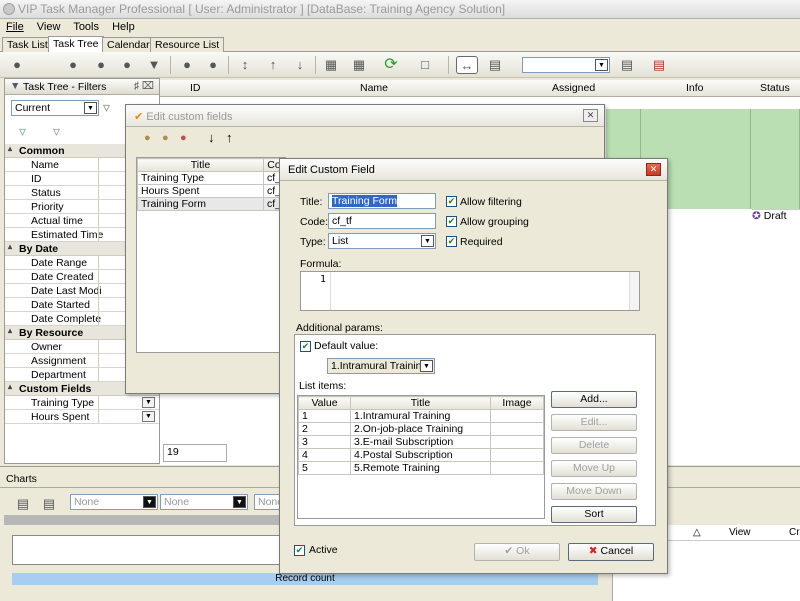  I want to click on ok-button: ✔ Ok, so click(517, 552).